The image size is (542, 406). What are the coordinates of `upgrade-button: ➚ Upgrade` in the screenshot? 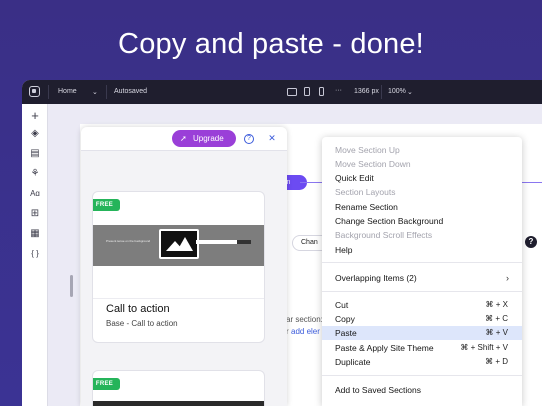 It's located at (204, 138).